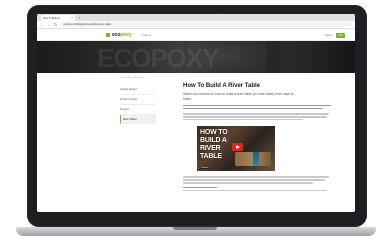 The image size is (391, 243). Describe the element at coordinates (210, 149) in the screenshot. I see `video-title-line: RIVER` at that location.